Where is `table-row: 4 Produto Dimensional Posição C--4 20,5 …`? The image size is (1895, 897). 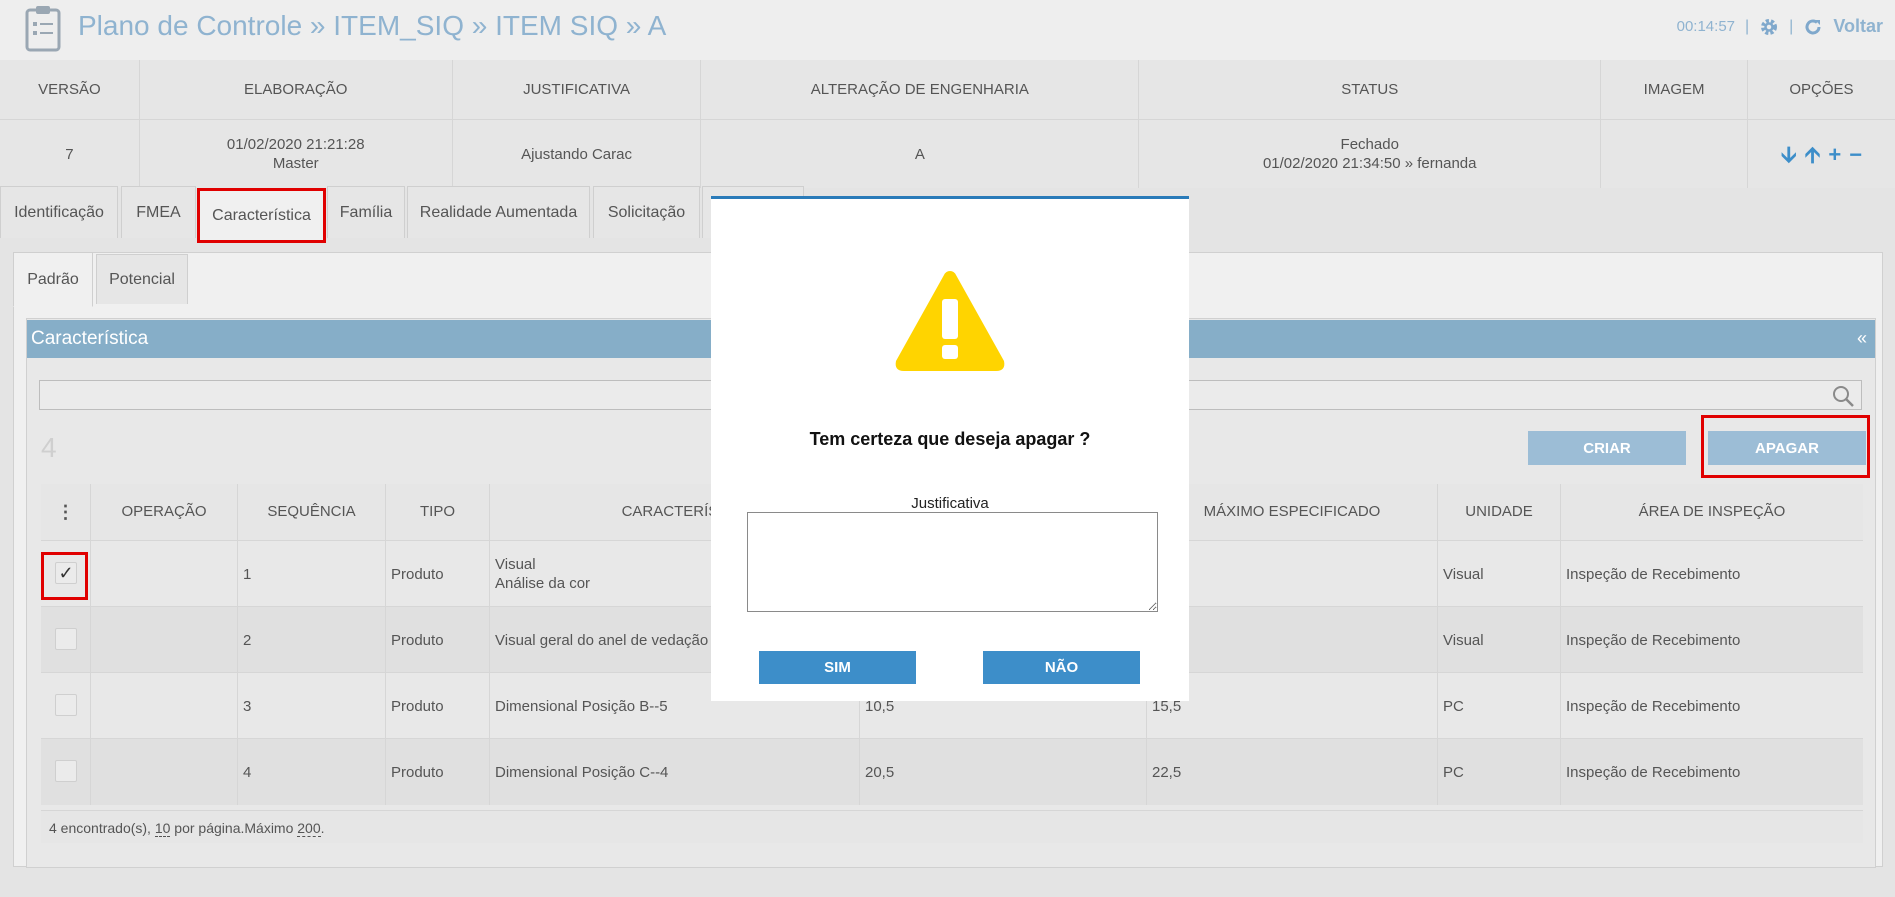
table-row: 4 Produto Dimensional Posição C--4 20,5 … is located at coordinates (952, 771).